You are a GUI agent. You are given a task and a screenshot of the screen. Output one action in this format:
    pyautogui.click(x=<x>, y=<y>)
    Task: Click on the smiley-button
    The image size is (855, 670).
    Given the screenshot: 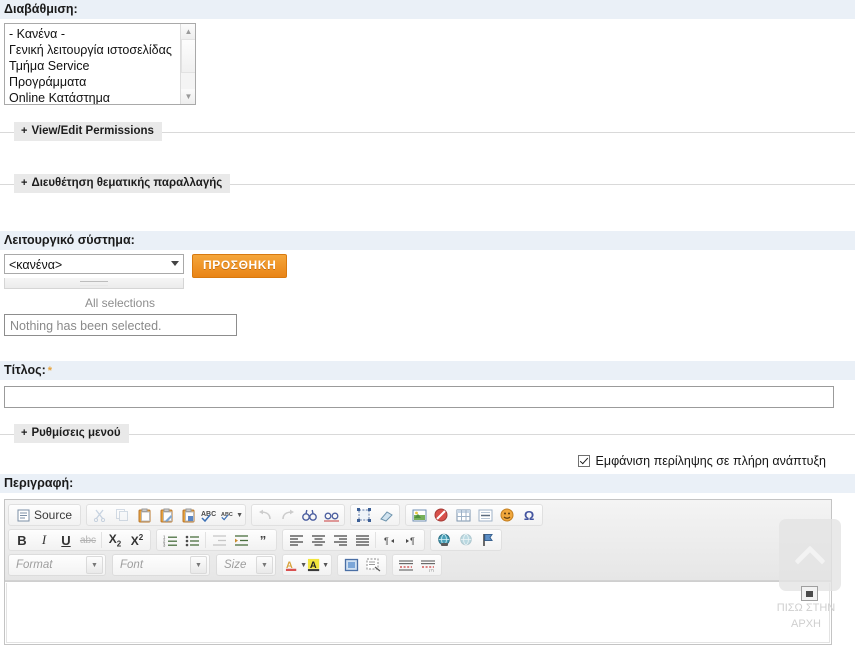 What is the action you would take?
    pyautogui.click(x=507, y=515)
    